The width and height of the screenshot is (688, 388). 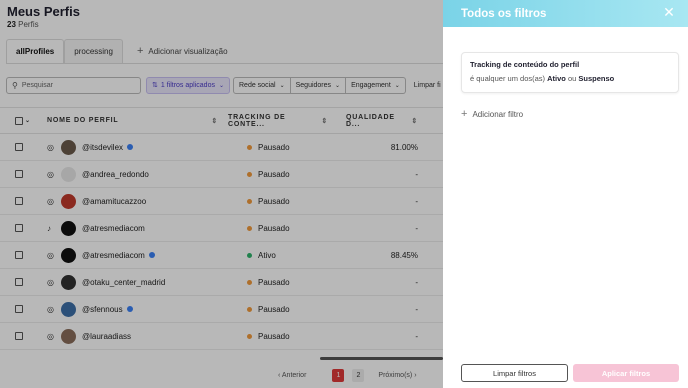 I want to click on drawer-title: Todos os filtros, so click(x=504, y=13).